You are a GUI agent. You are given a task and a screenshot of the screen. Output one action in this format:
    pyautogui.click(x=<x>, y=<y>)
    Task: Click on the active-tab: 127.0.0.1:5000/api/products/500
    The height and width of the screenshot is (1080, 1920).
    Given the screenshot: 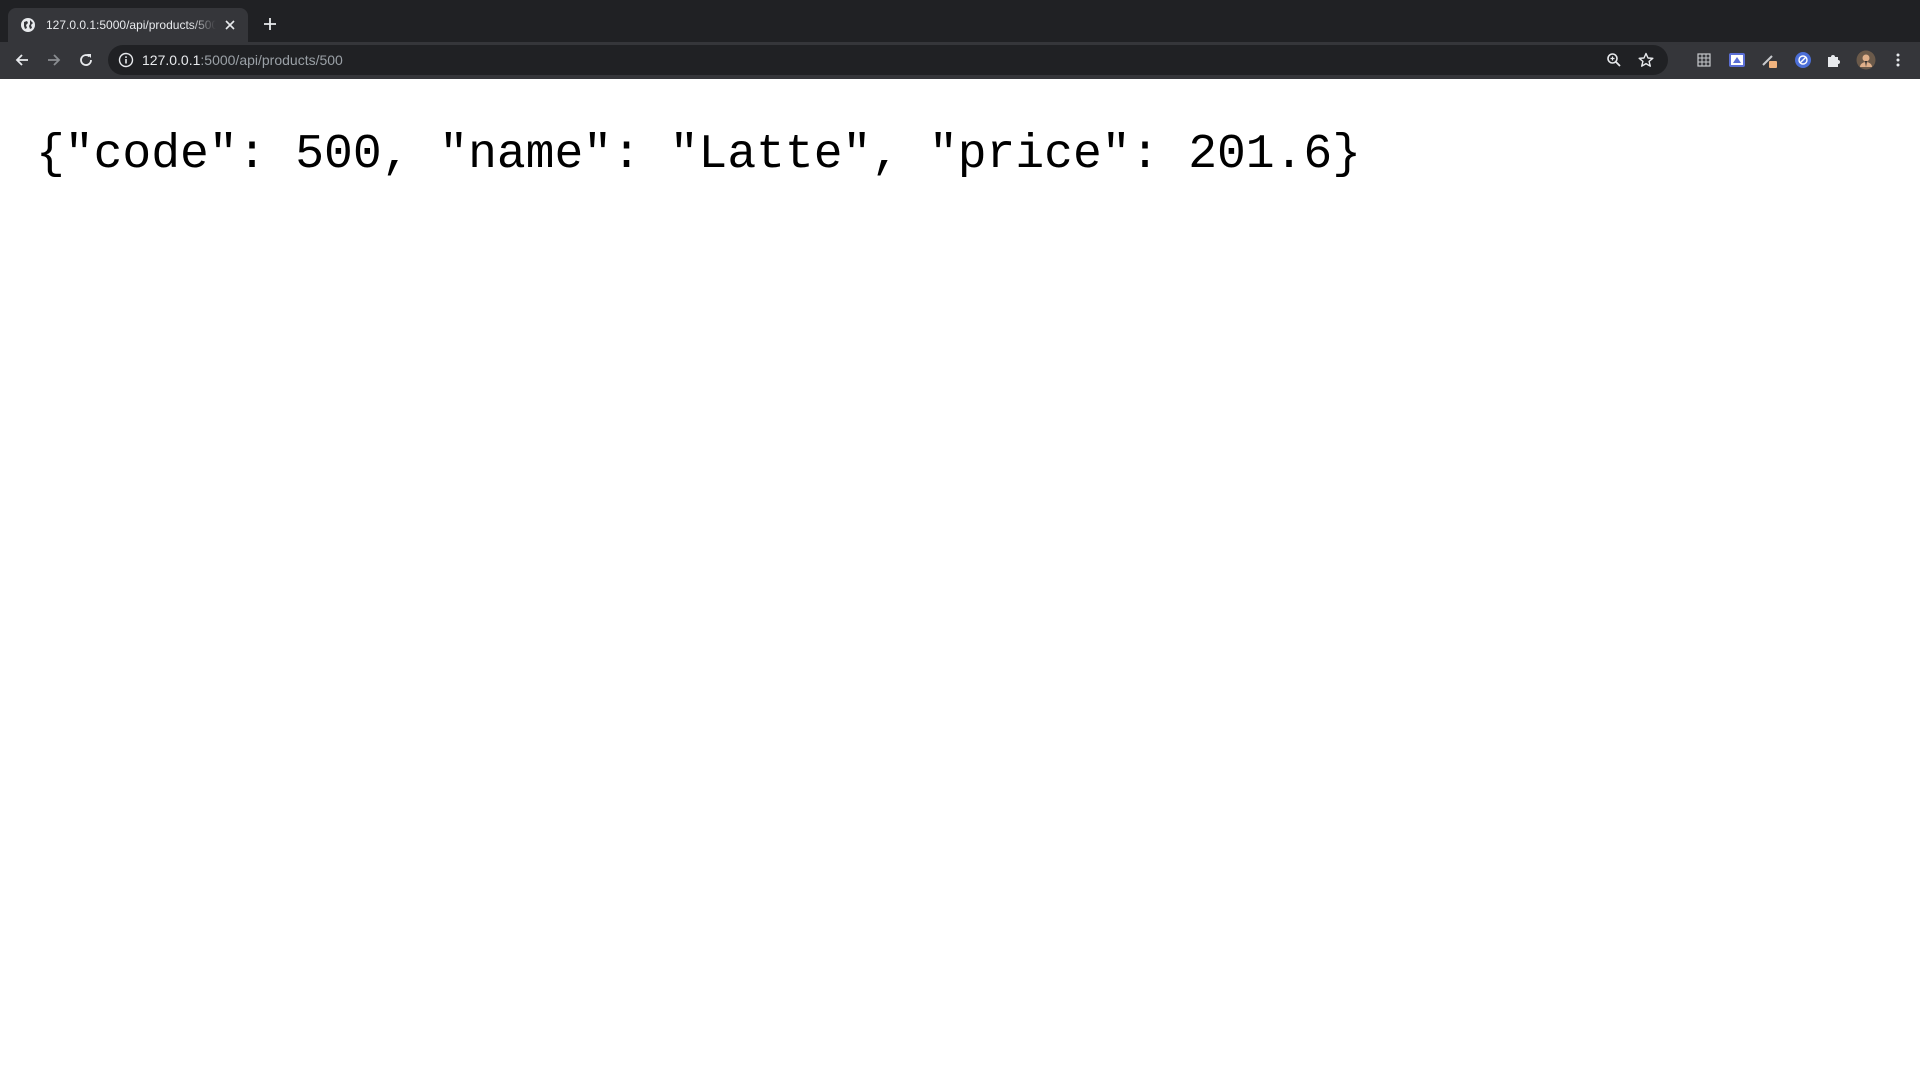 What is the action you would take?
    pyautogui.click(x=128, y=25)
    